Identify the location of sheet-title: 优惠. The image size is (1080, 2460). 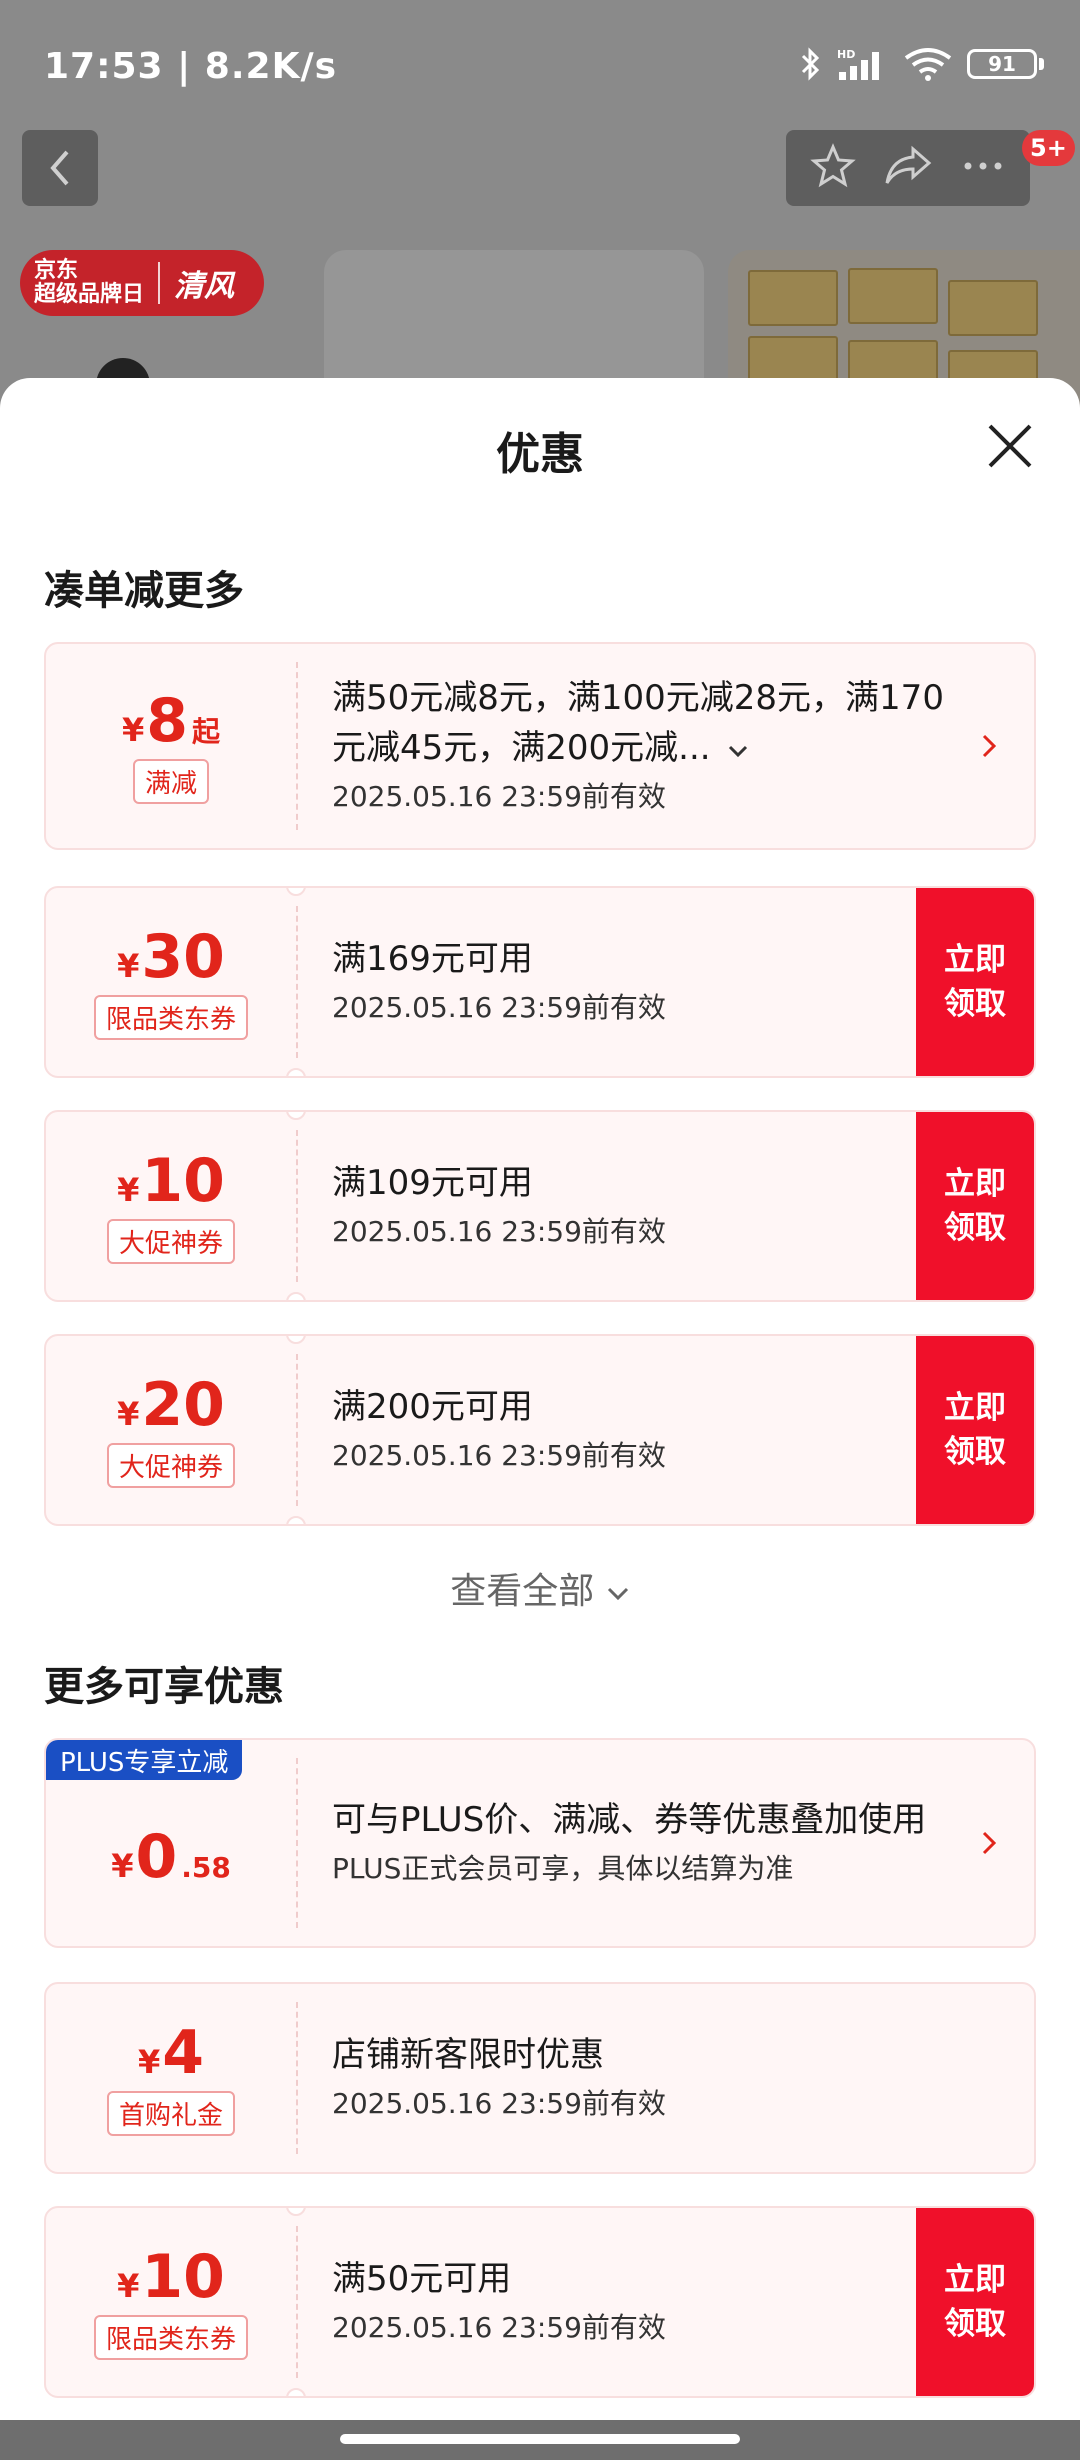
(540, 454).